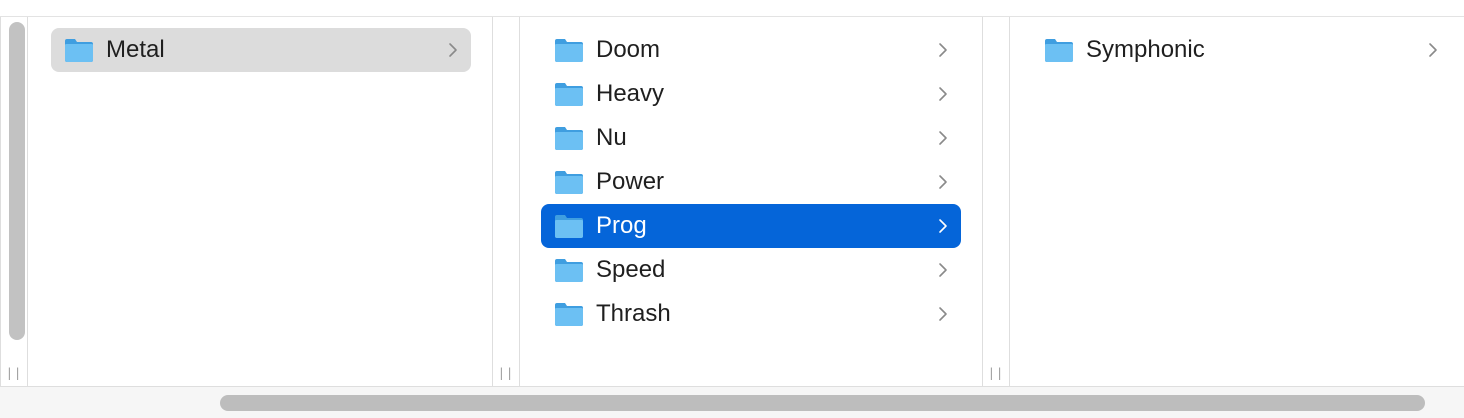 The height and width of the screenshot is (418, 1464). Describe the element at coordinates (621, 225) in the screenshot. I see `folder-label: Prog` at that location.